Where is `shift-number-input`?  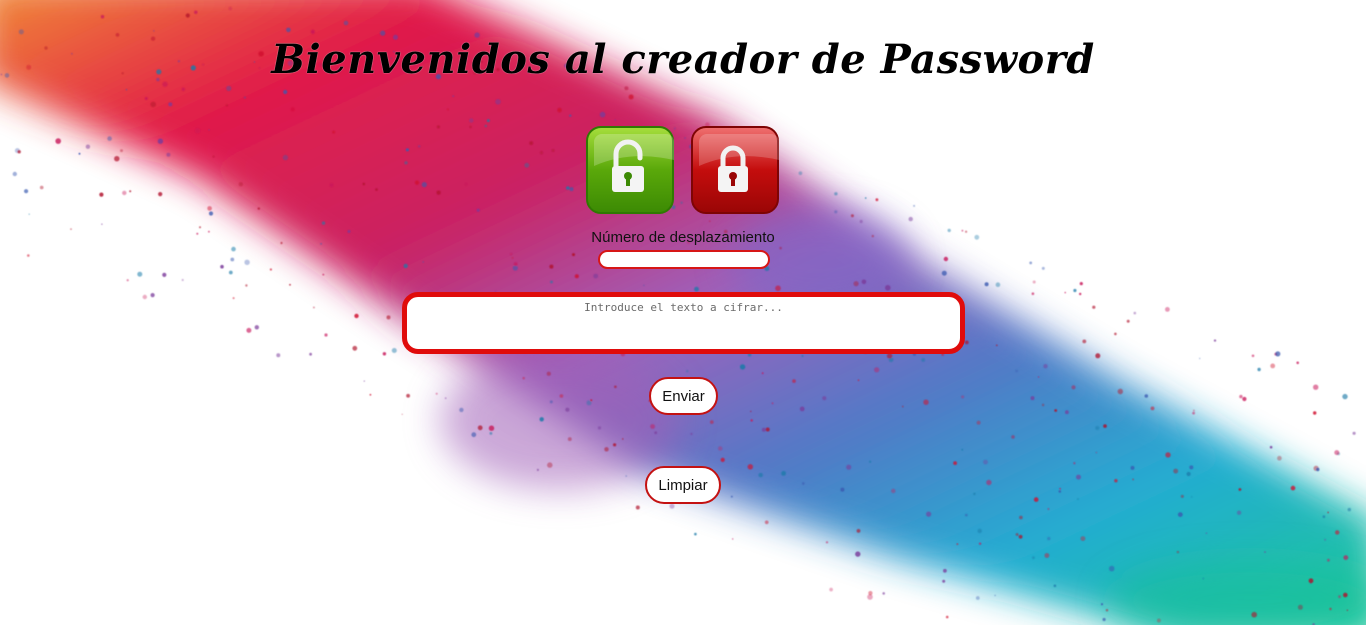
shift-number-input is located at coordinates (684, 259).